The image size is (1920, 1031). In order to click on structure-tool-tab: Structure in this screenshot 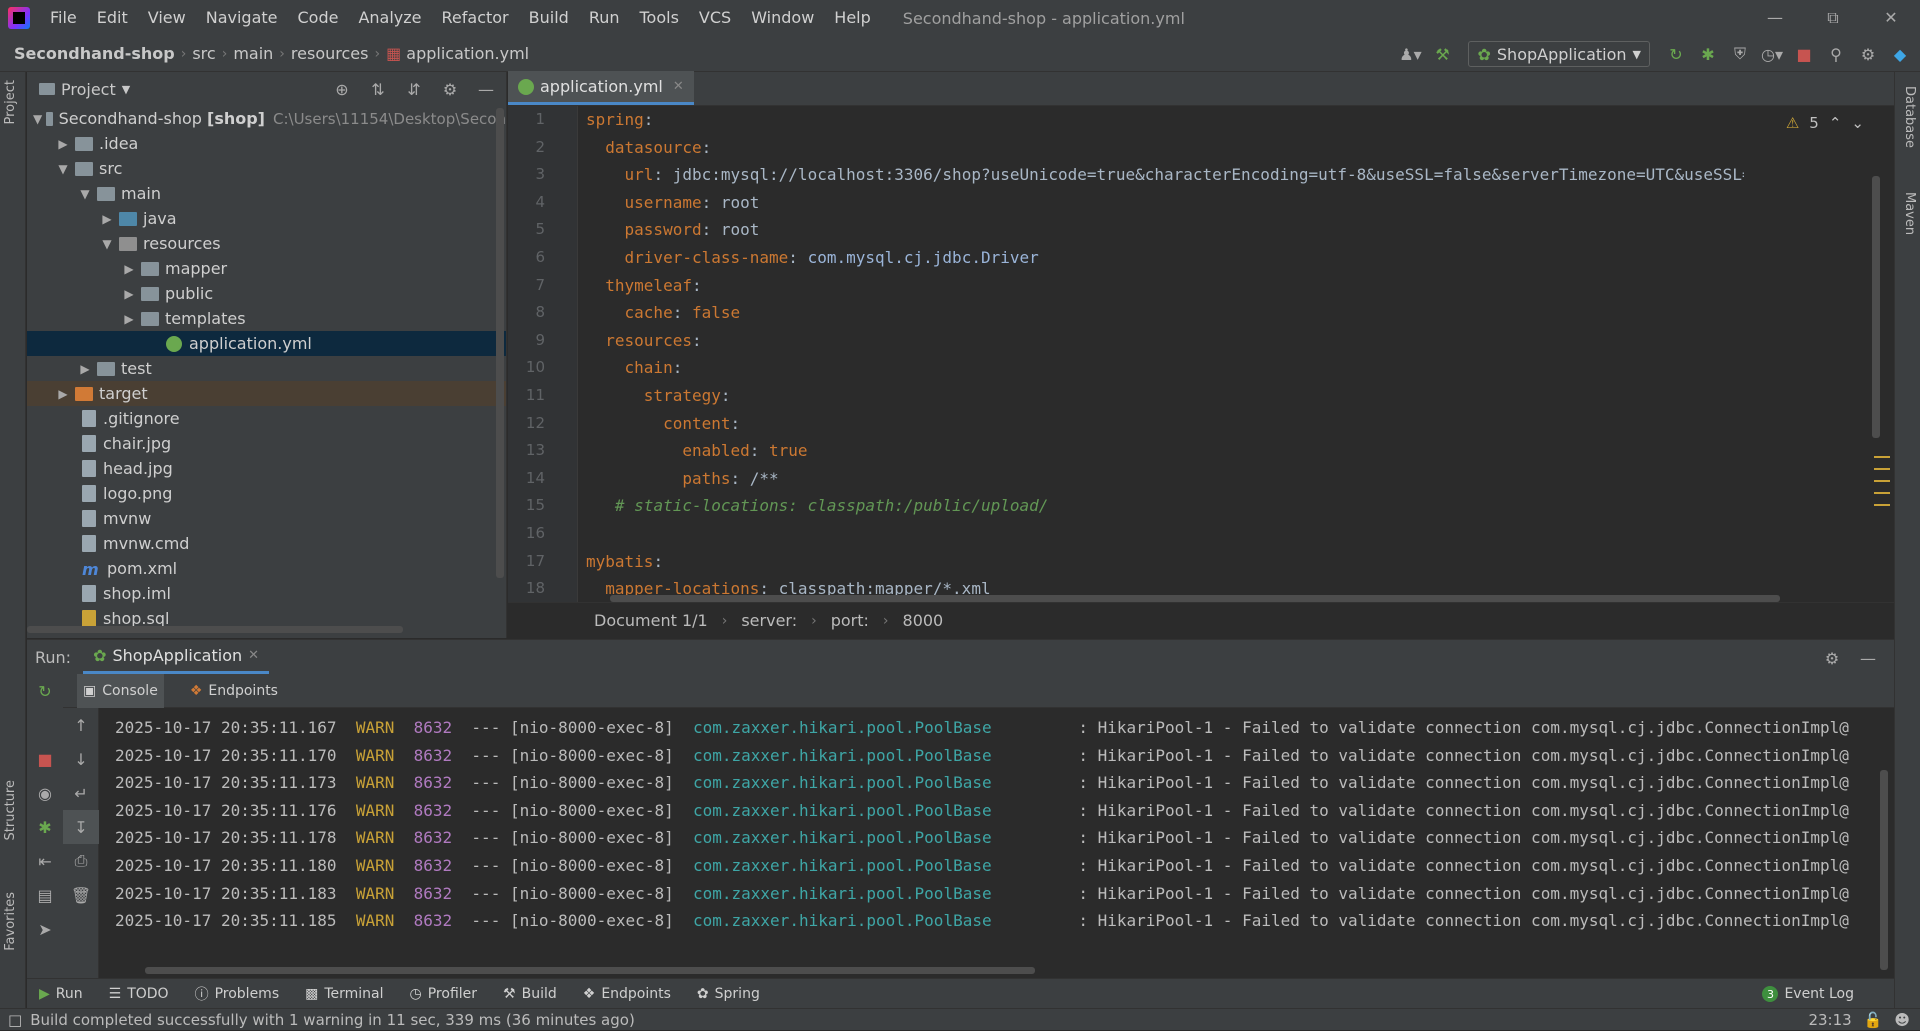, I will do `click(10, 810)`.